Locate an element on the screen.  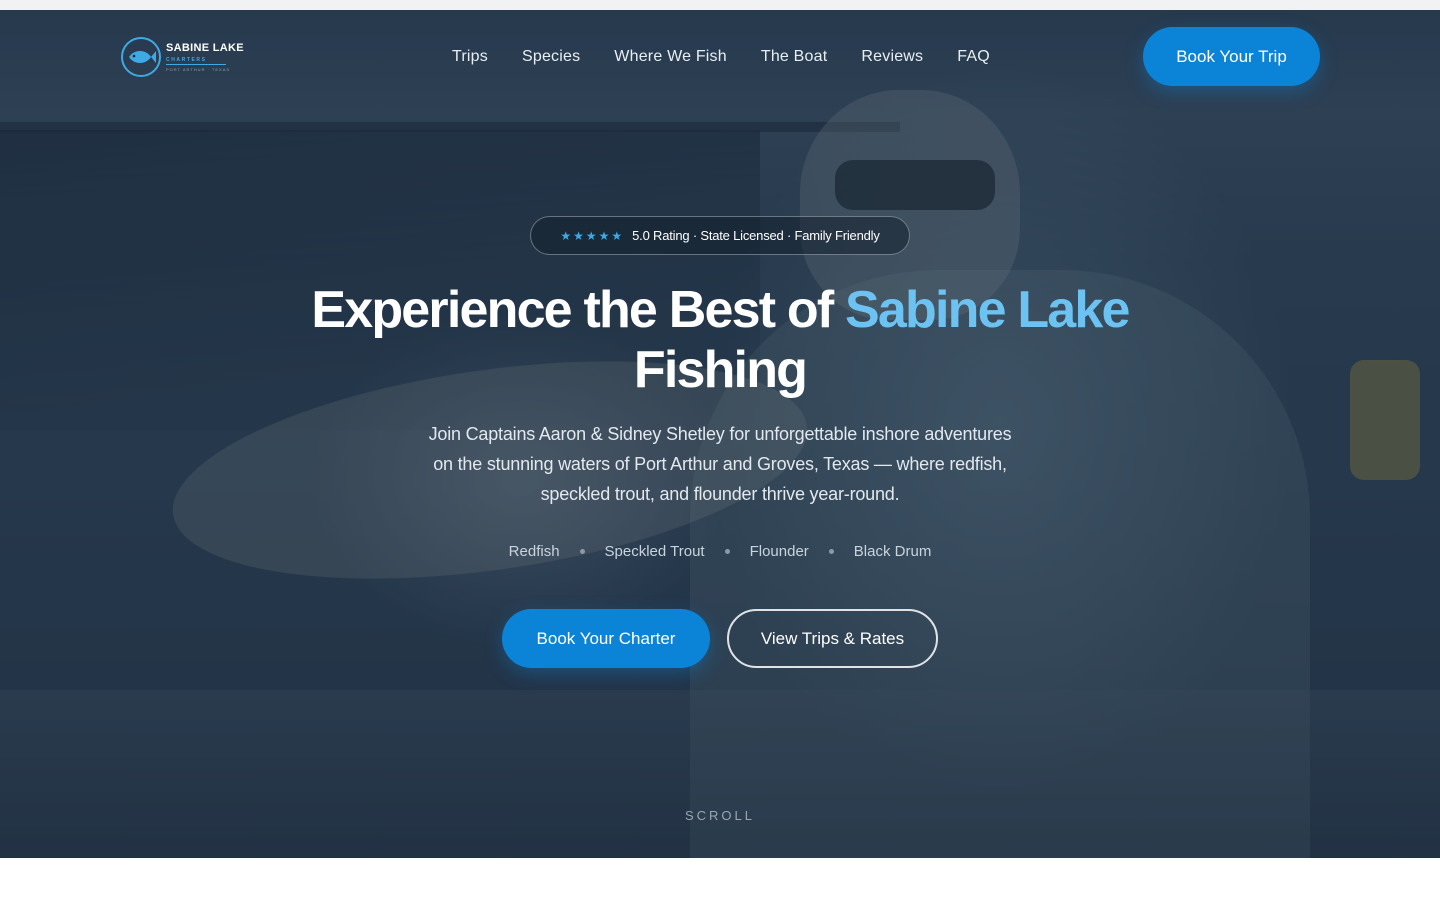
view-trips-rates-button: View Trips & Rates is located at coordinates (832, 638).